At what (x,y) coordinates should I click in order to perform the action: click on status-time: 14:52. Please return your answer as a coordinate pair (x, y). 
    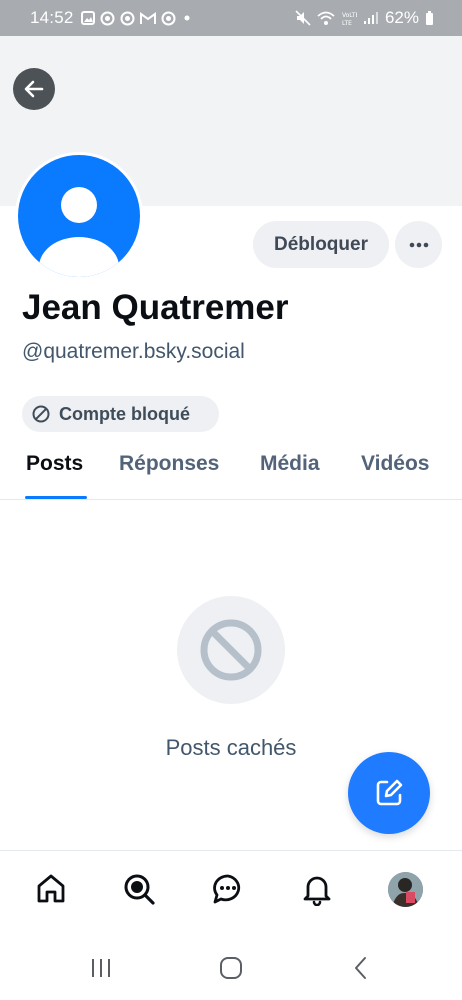
    Looking at the image, I should click on (52, 17).